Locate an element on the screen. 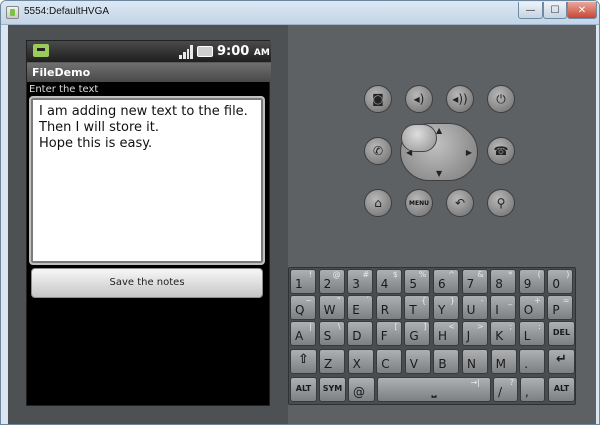  key-0: 0) is located at coordinates (560, 281).